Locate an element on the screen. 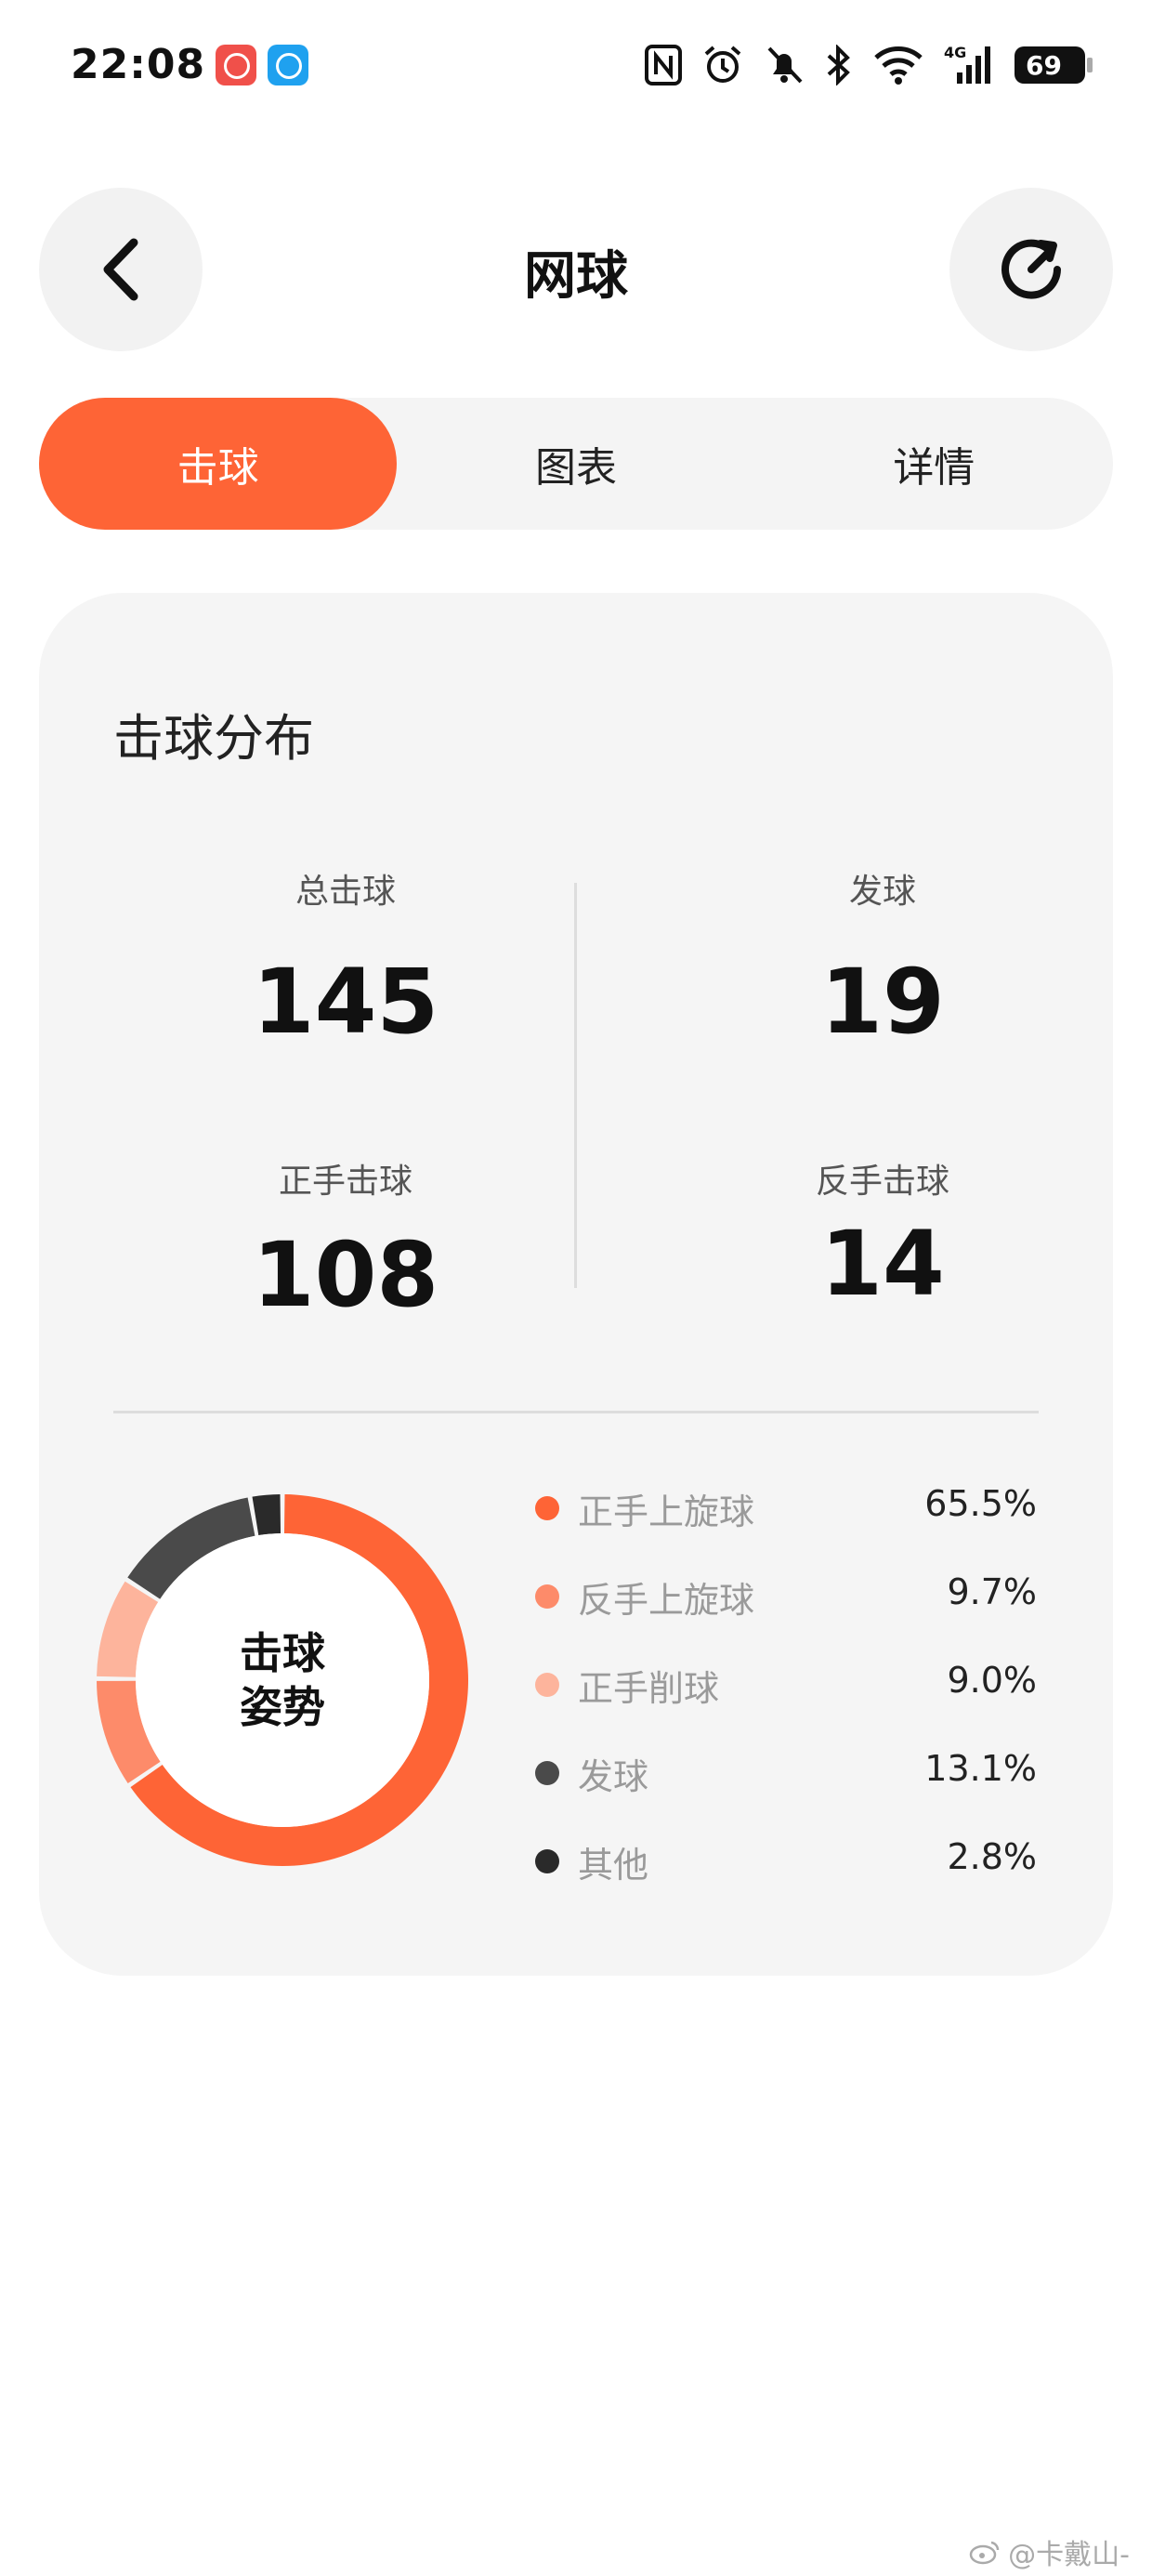  tab-details: 详情 is located at coordinates (934, 464).